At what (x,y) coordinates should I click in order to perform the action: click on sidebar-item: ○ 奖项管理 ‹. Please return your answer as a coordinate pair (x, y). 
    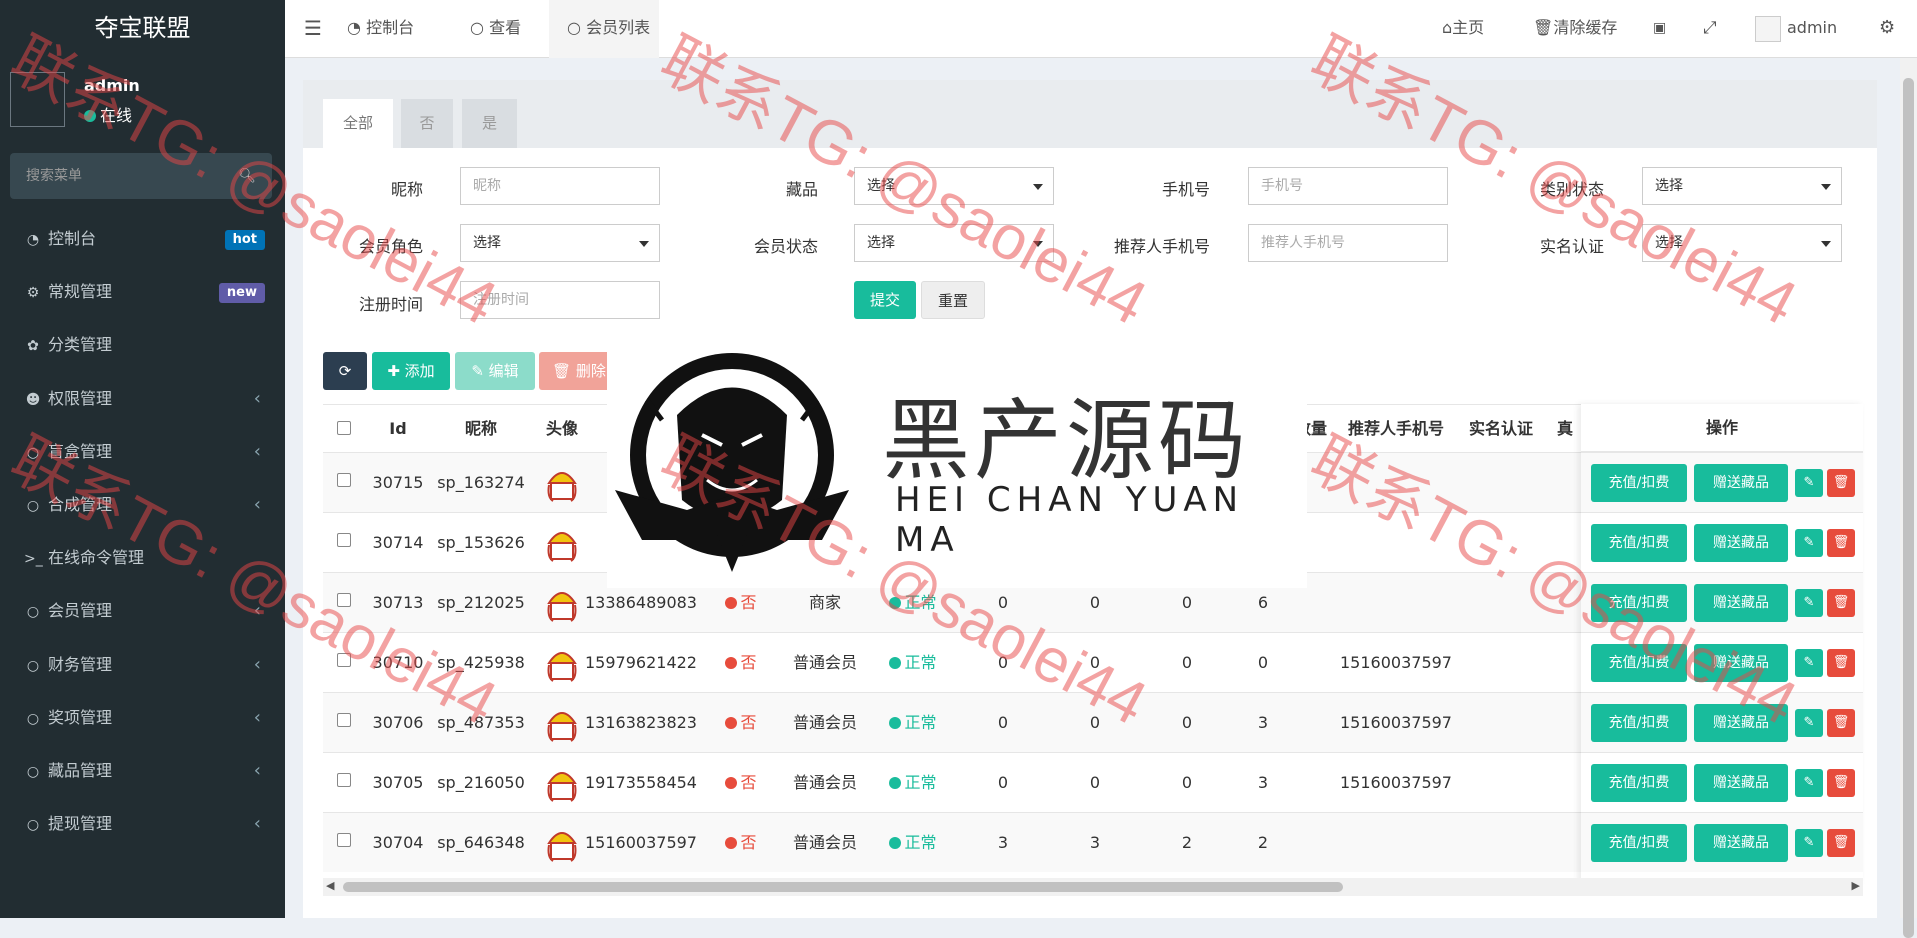
    Looking at the image, I should click on (142, 717).